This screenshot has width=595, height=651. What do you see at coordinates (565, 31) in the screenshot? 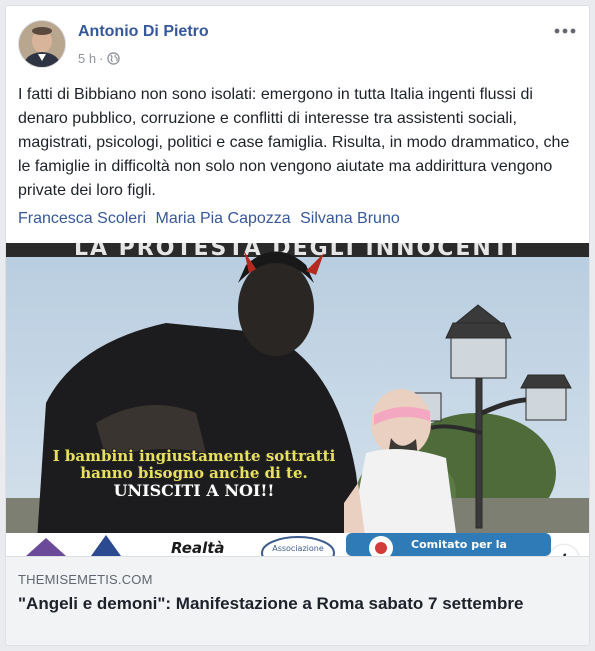
I see `more-options-icon` at bounding box center [565, 31].